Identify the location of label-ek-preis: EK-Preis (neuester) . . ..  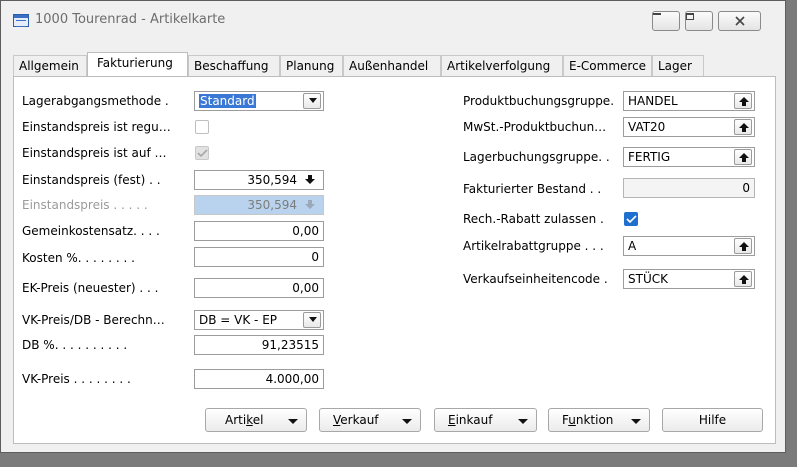
(90, 288).